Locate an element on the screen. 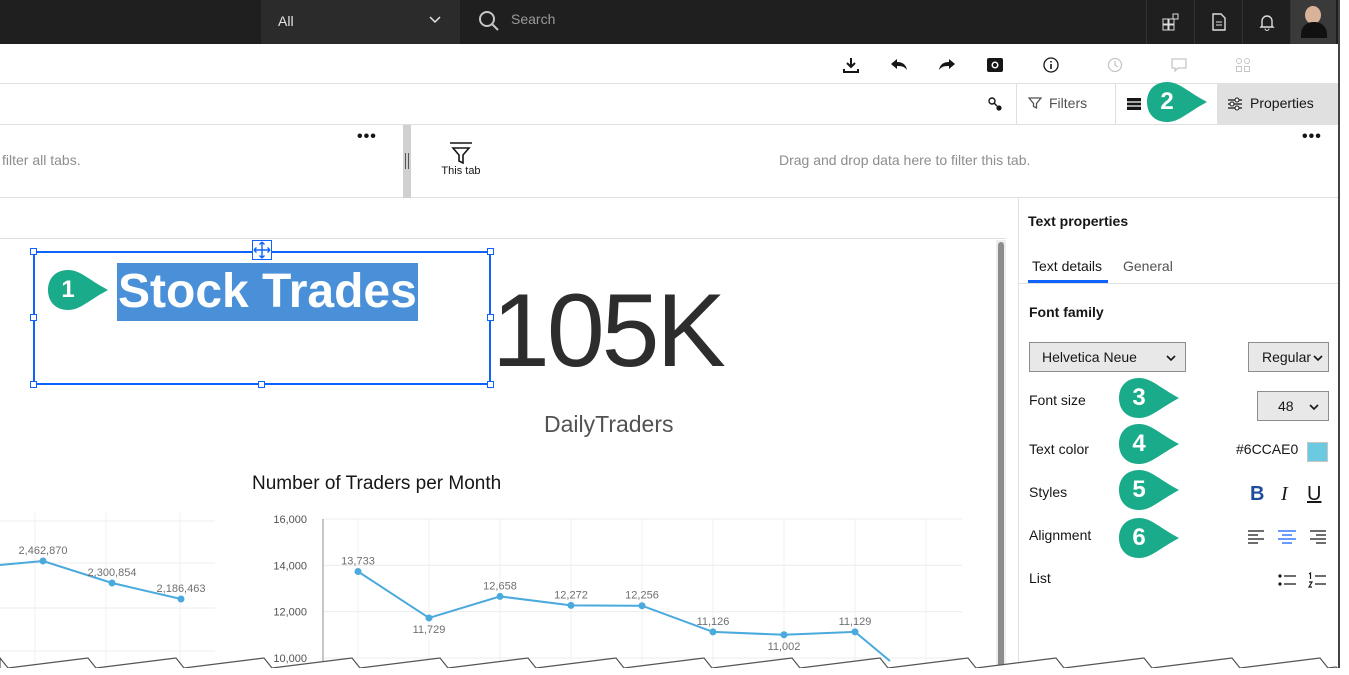  search-scope-dropdown: All is located at coordinates (360, 22).